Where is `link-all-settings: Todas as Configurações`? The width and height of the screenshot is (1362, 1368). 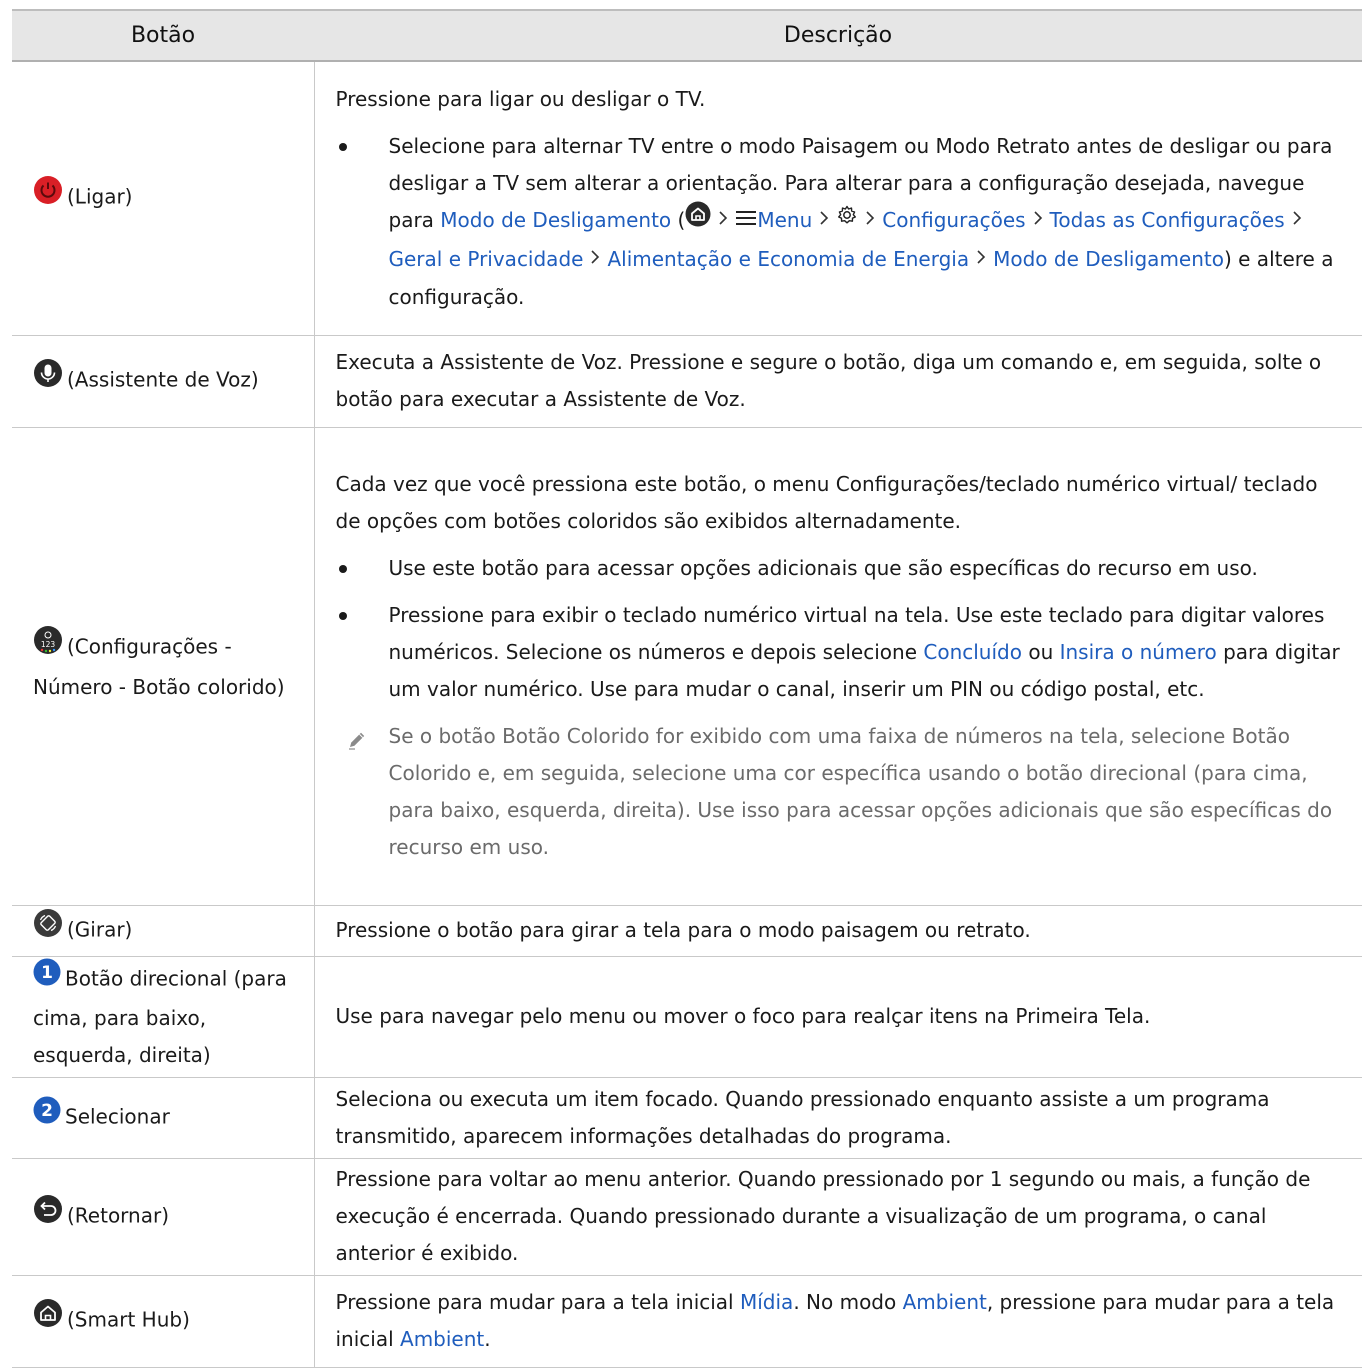
link-all-settings: Todas as Configurações is located at coordinates (1167, 220).